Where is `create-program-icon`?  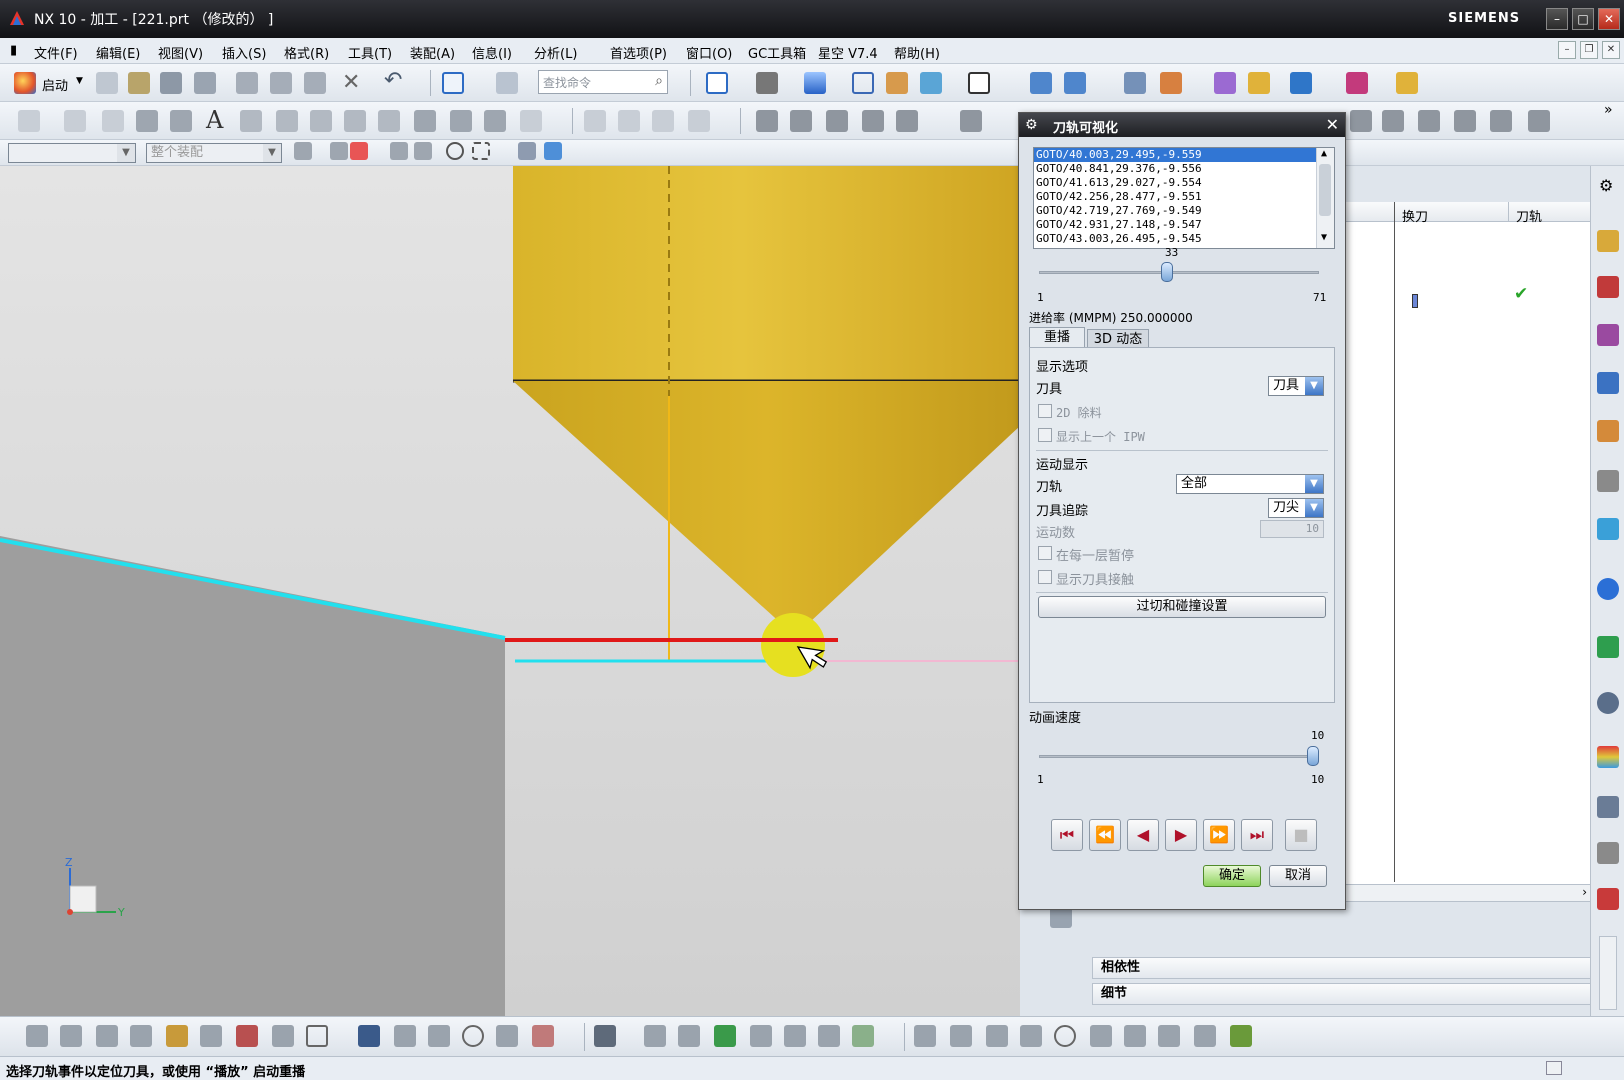 create-program-icon is located at coordinates (37, 1036).